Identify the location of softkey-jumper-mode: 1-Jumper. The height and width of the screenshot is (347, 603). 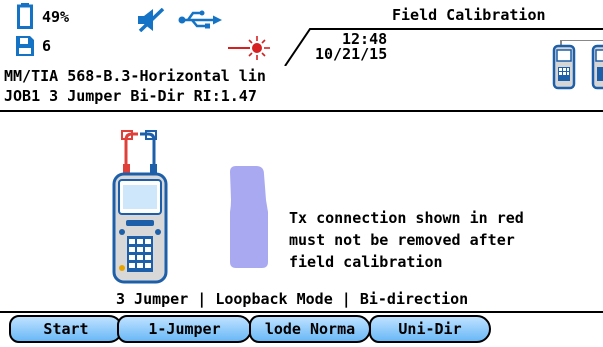
(184, 329).